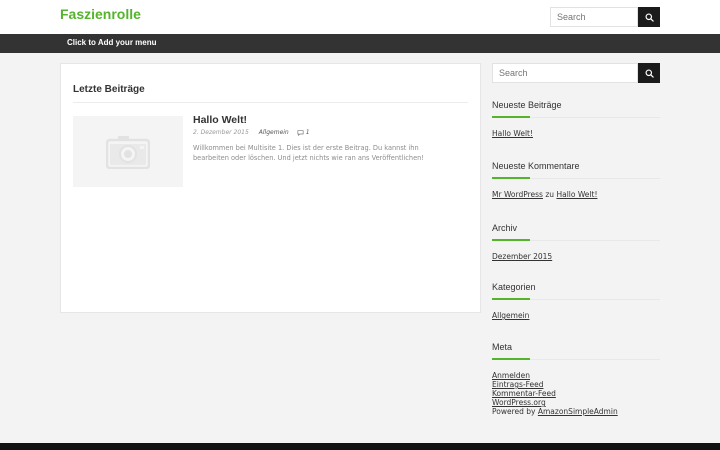  Describe the element at coordinates (360, 43) in the screenshot. I see `main-navigation: Click to Add your menu` at that location.